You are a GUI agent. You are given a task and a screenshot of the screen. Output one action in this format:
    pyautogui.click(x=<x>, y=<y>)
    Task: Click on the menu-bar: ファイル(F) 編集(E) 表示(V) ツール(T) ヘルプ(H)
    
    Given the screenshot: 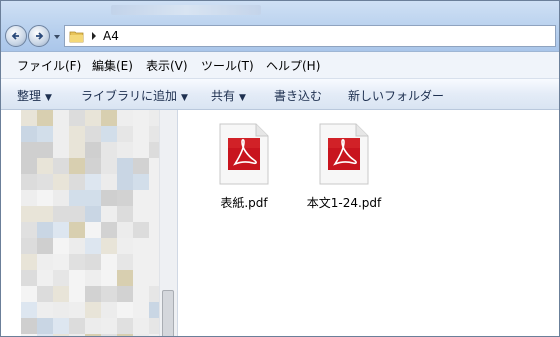 What is the action you would take?
    pyautogui.click(x=280, y=65)
    